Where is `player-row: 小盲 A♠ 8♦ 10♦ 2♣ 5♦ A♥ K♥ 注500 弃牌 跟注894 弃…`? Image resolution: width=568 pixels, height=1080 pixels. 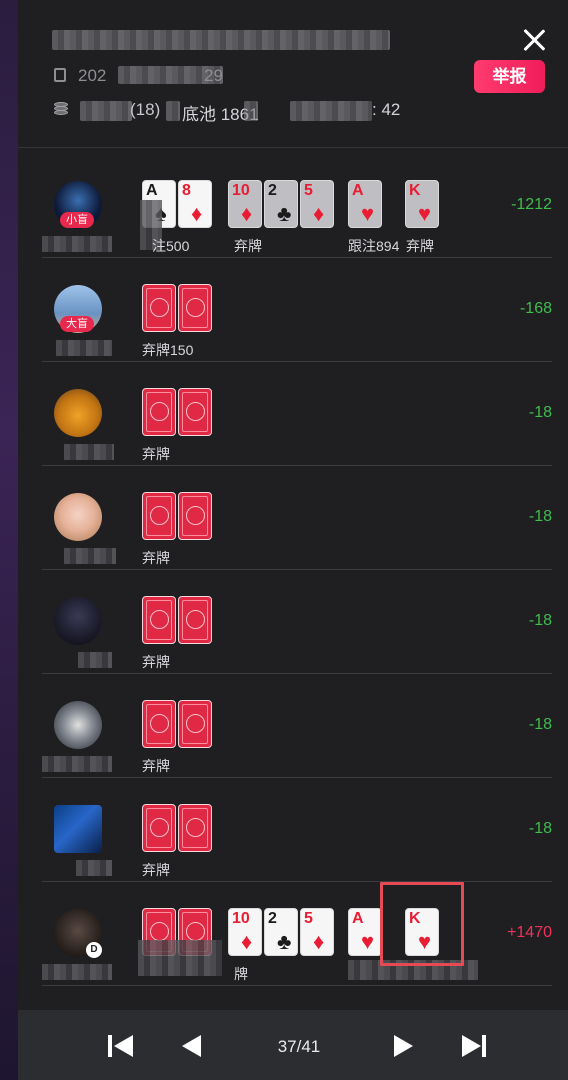 player-row: 小盲 A♠ 8♦ 10♦ 2♣ 5♦ A♥ K♥ 注500 弃牌 跟注894 弃… is located at coordinates (297, 206).